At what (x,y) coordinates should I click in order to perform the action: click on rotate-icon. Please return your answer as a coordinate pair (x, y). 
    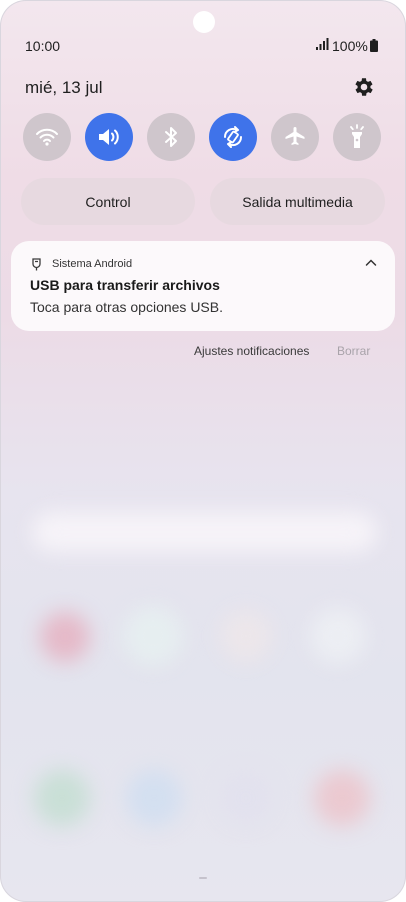
    Looking at the image, I should click on (233, 137).